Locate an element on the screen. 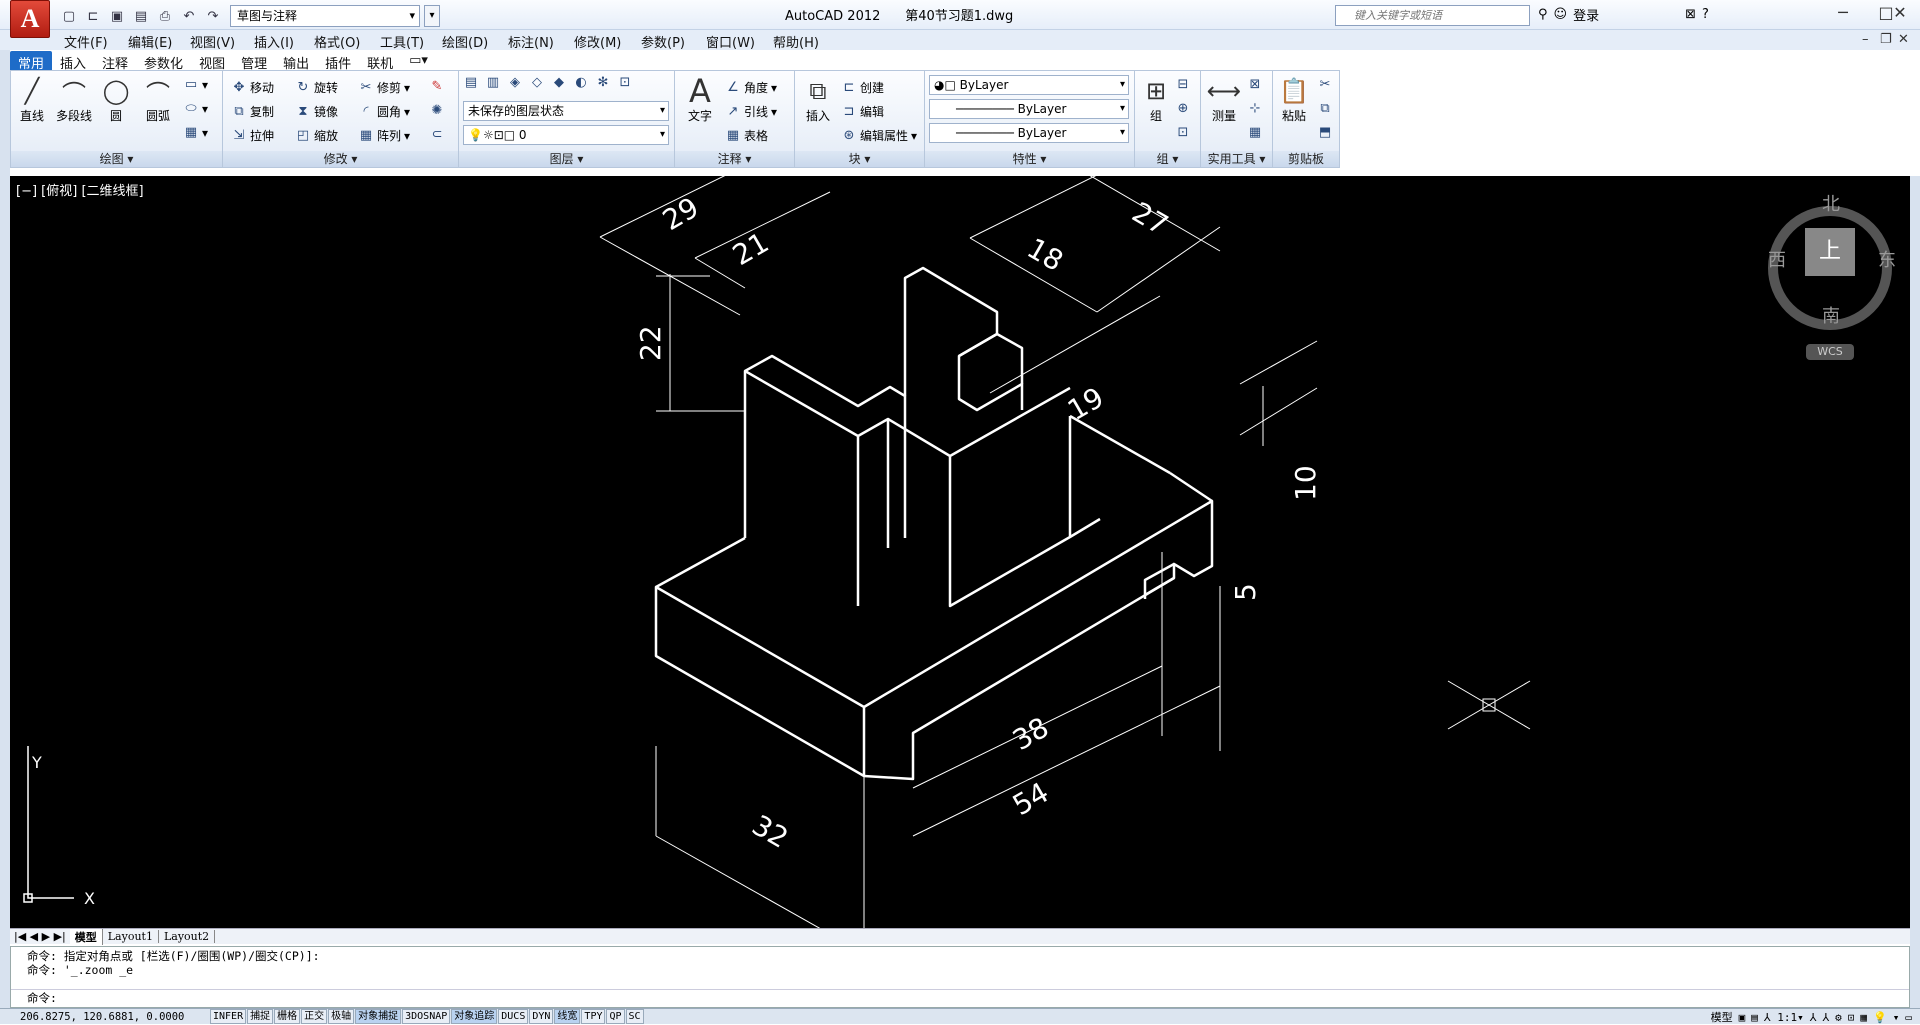 This screenshot has height=1025, width=1920. menu-tools: 工具(T) is located at coordinates (402, 41).